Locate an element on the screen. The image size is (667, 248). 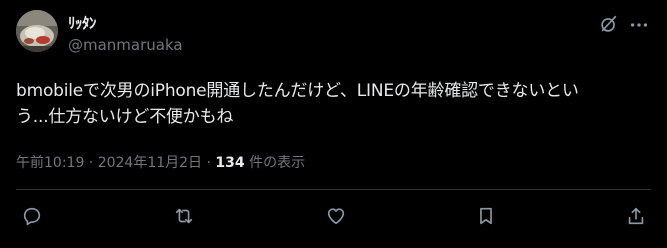
views-count: 134 is located at coordinates (229, 163).